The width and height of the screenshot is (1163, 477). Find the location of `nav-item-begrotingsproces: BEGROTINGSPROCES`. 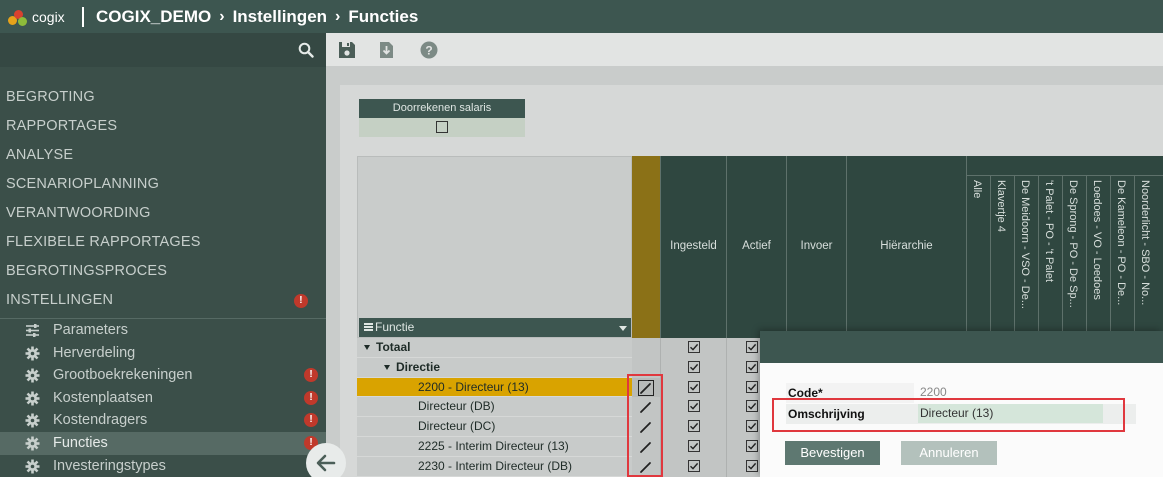

nav-item-begrotingsproces: BEGROTINGSPROCES is located at coordinates (163, 271).